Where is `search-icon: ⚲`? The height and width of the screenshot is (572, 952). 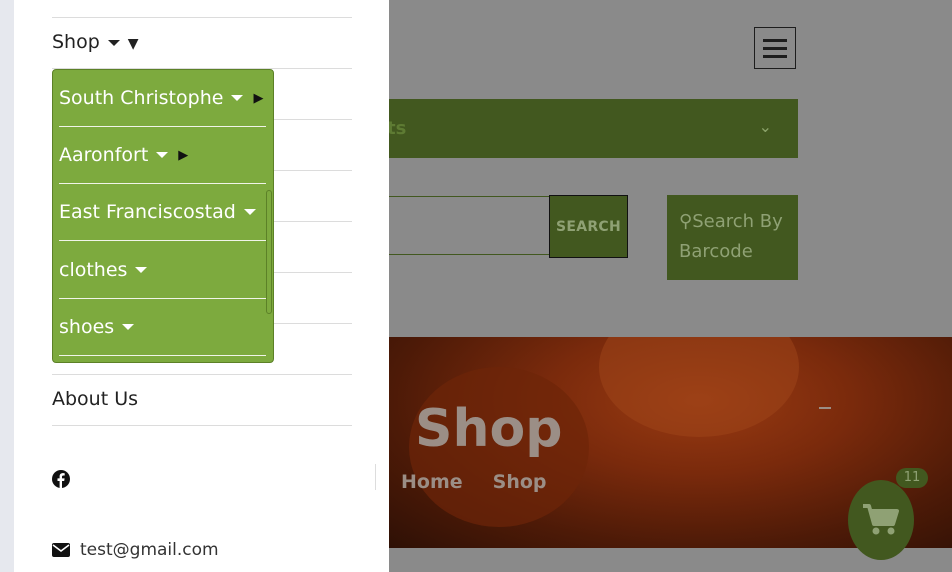
search-icon: ⚲ is located at coordinates (686, 221).